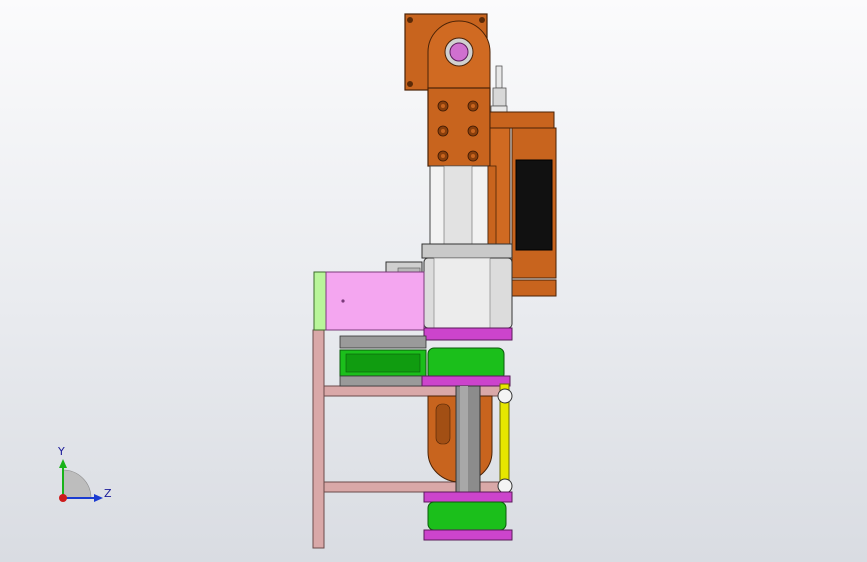  What do you see at coordinates (468, 440) in the screenshot?
I see `shaft` at bounding box center [468, 440].